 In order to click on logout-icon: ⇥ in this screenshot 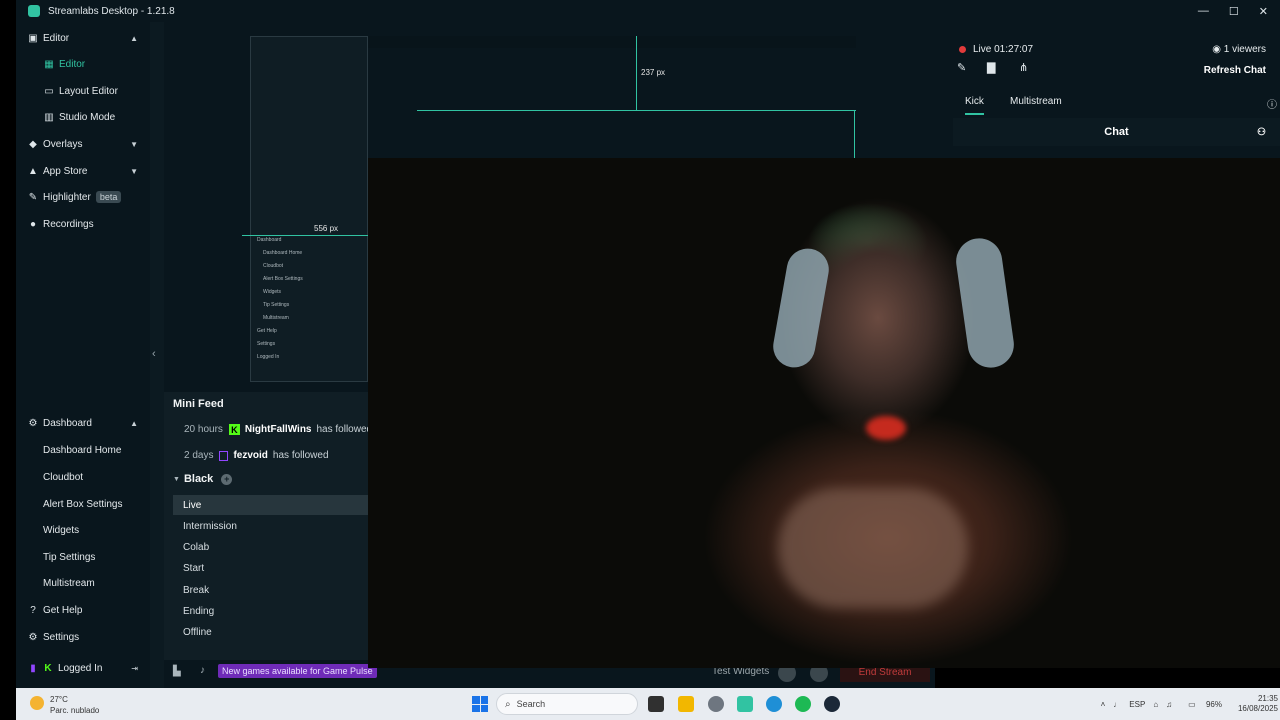, I will do `click(134, 668)`.